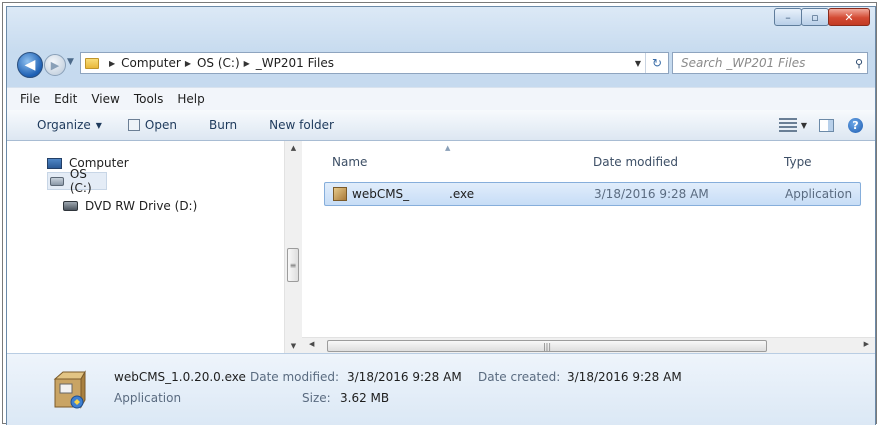  I want to click on address-dropdown-icon: ▼, so click(638, 63).